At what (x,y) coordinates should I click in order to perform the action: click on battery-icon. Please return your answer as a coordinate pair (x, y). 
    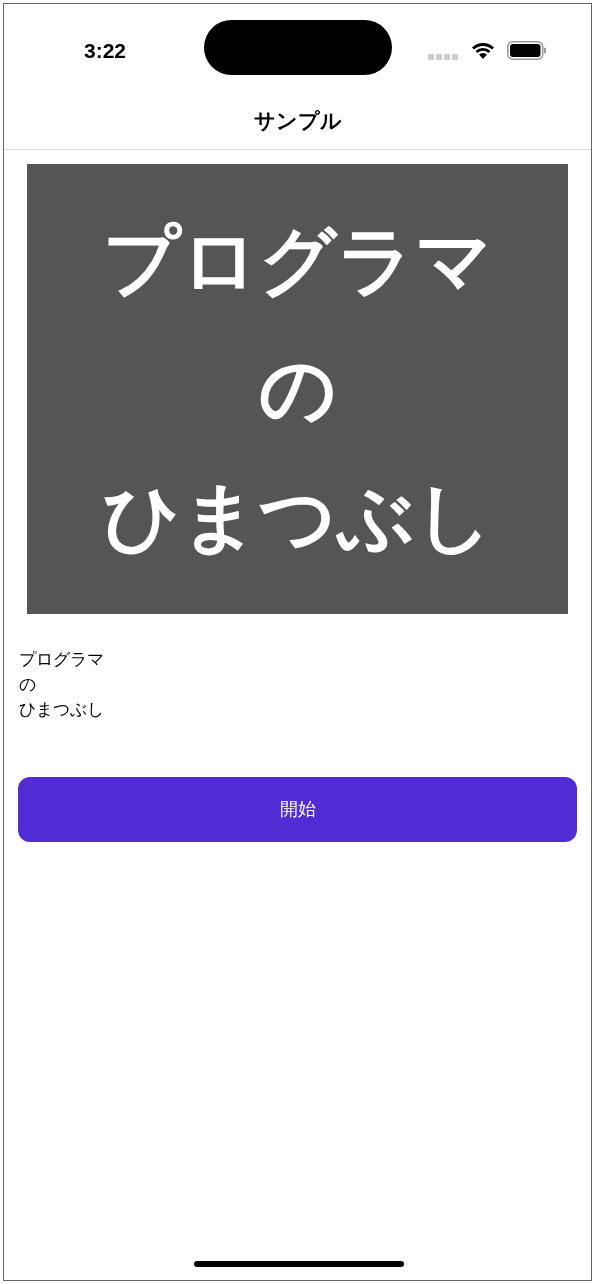
    Looking at the image, I should click on (527, 50).